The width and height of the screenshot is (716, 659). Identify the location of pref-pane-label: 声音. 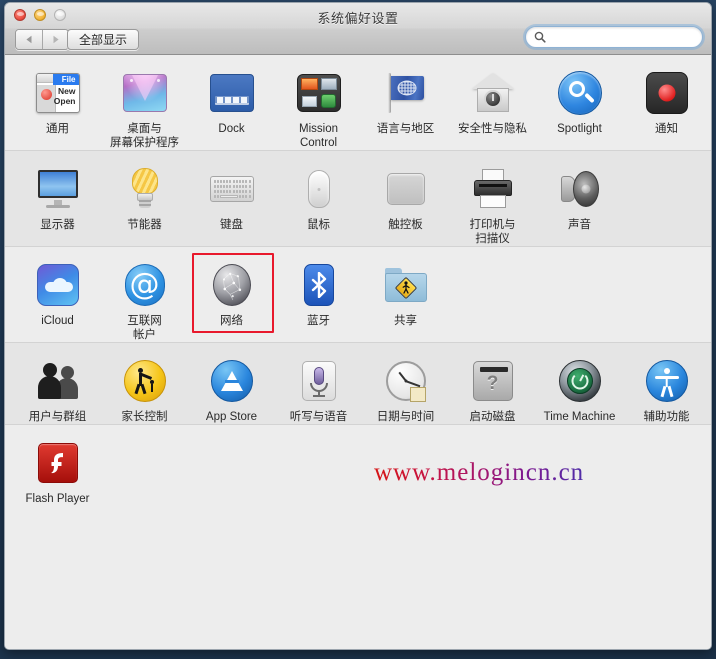
(579, 225).